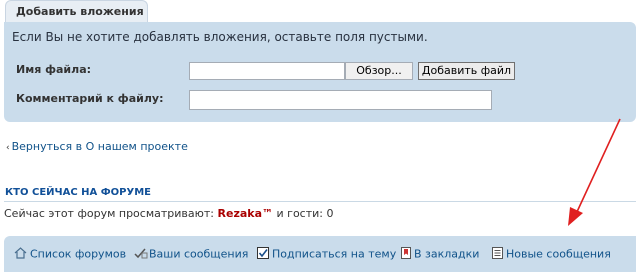 The height and width of the screenshot is (272, 636). I want to click on online-user-link: Rezaka™, so click(246, 213).